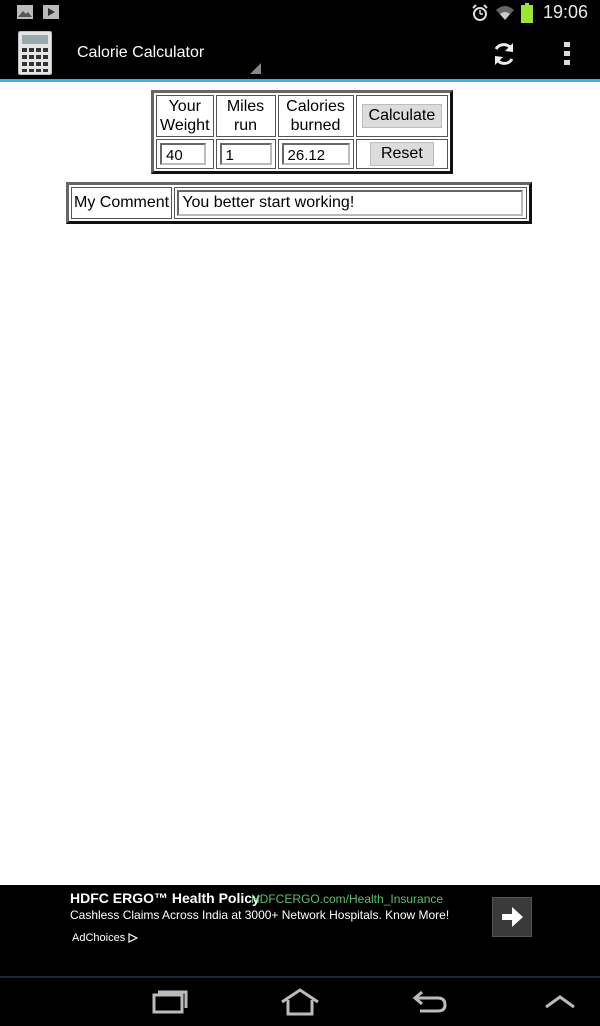 The height and width of the screenshot is (1026, 600). I want to click on alarm-icon, so click(480, 12).